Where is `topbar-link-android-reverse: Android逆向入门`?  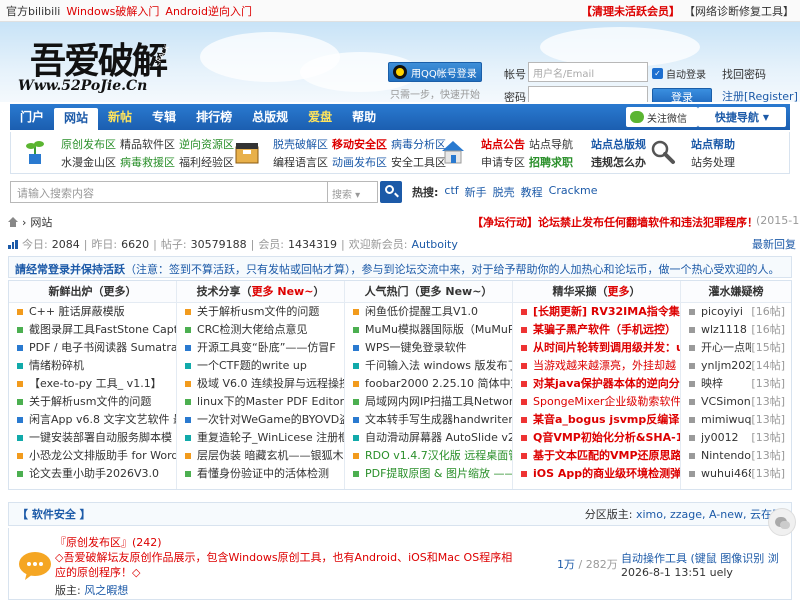 topbar-link-android-reverse: Android逆向入门 is located at coordinates (208, 11).